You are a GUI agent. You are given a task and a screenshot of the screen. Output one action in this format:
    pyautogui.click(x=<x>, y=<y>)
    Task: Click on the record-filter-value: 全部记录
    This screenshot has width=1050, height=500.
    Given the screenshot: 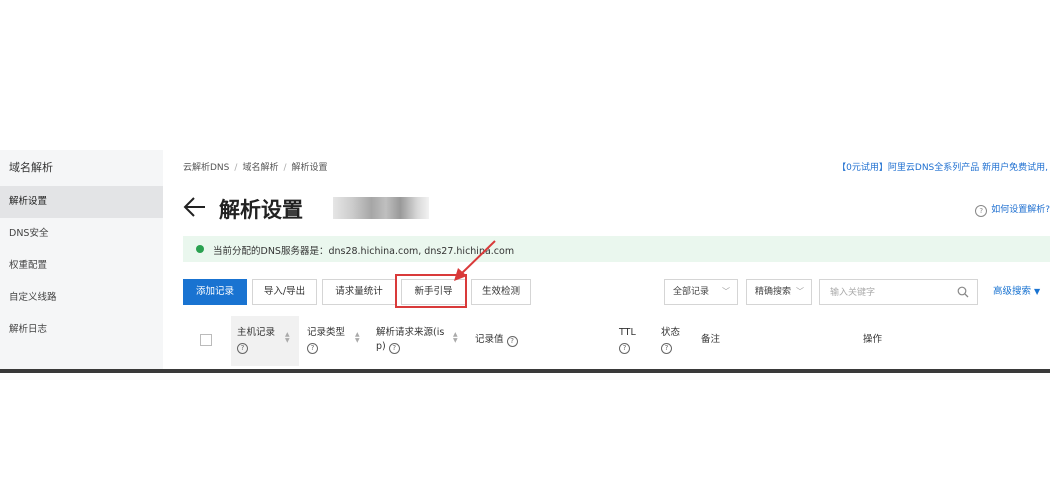 What is the action you would take?
    pyautogui.click(x=691, y=292)
    